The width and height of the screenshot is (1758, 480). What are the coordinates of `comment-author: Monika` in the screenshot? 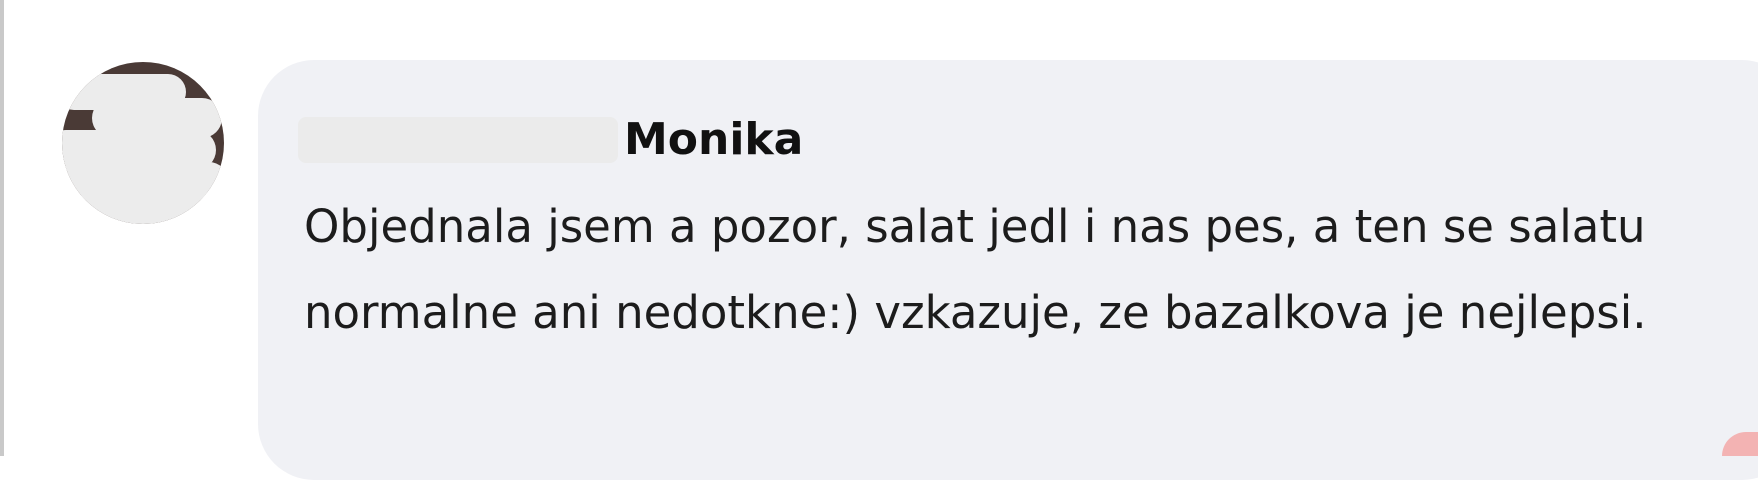 It's located at (550, 140).